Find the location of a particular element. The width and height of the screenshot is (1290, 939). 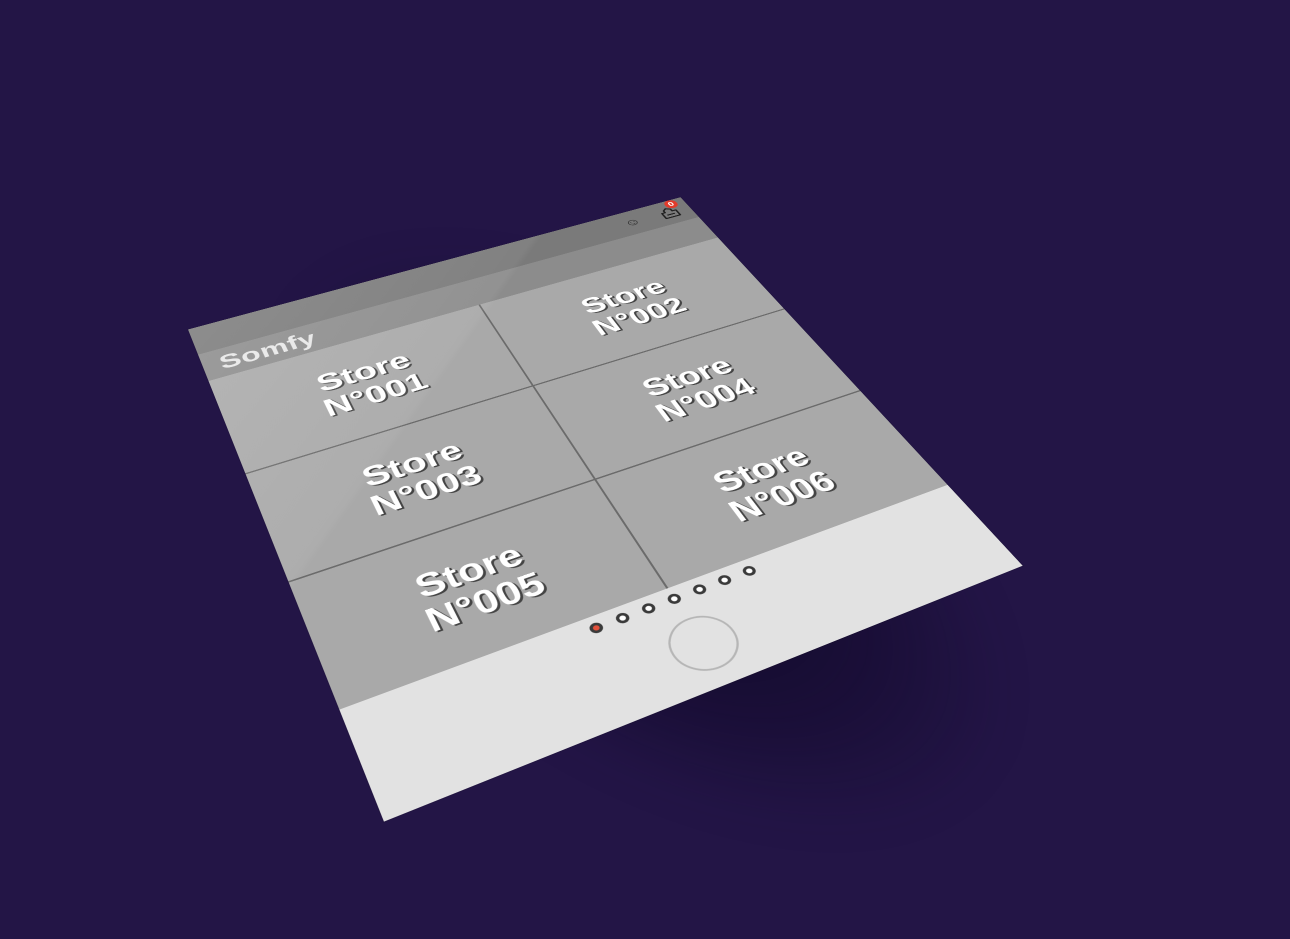

page-dot-active is located at coordinates (596, 627).